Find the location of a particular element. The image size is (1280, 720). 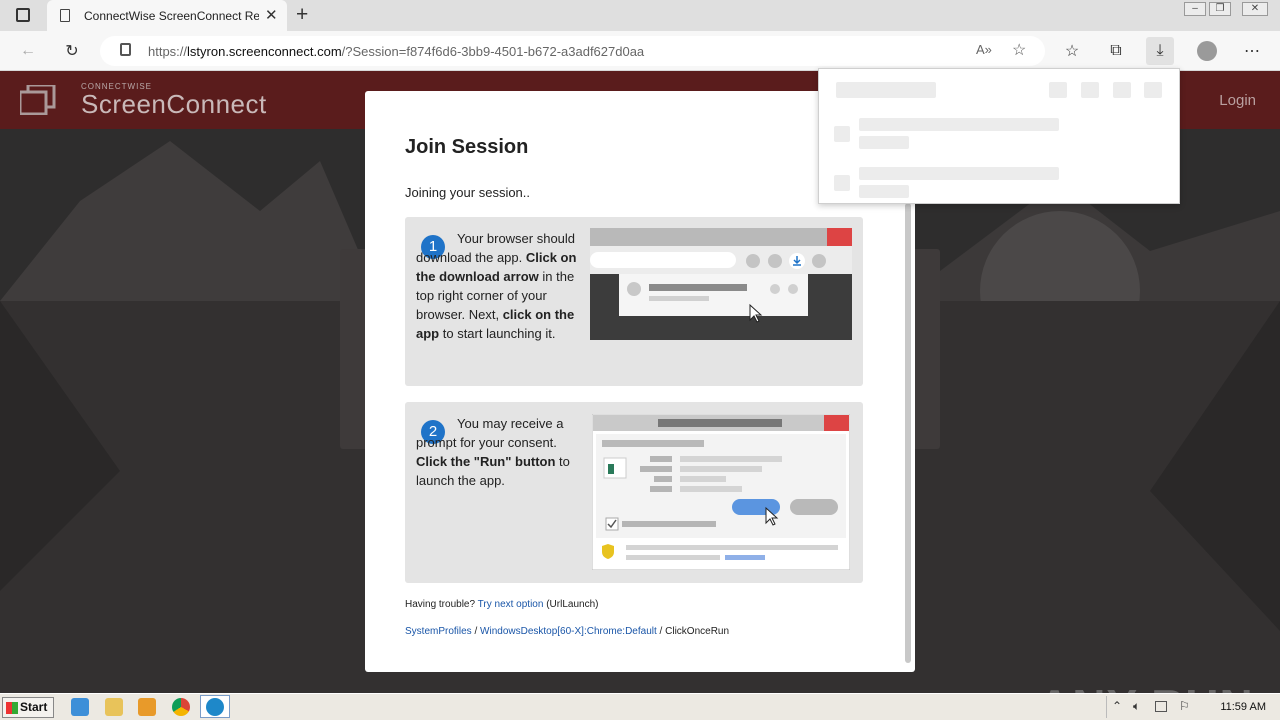

start-button: Start is located at coordinates (28, 707).